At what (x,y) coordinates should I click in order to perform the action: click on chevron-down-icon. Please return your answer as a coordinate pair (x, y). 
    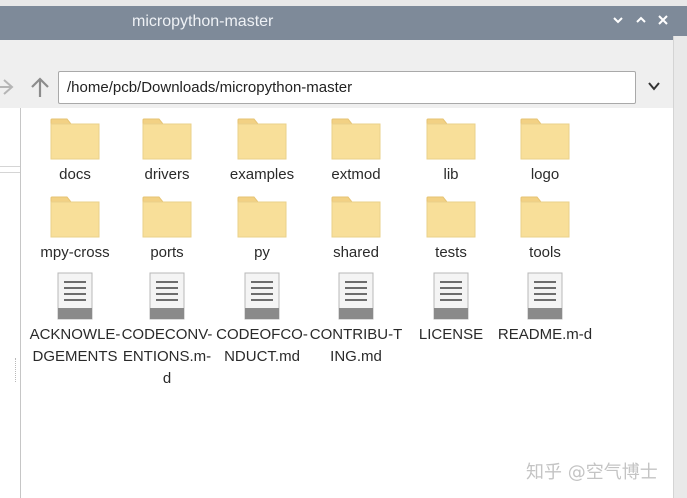
    Looking at the image, I should click on (654, 86).